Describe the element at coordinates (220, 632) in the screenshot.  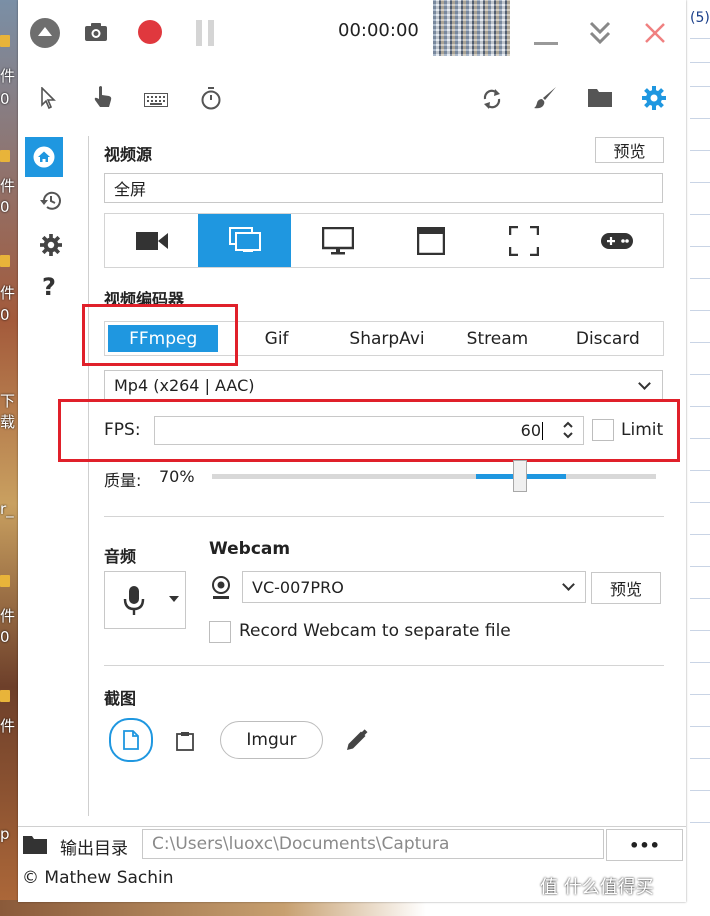
I see `separate-file-checkbox` at that location.